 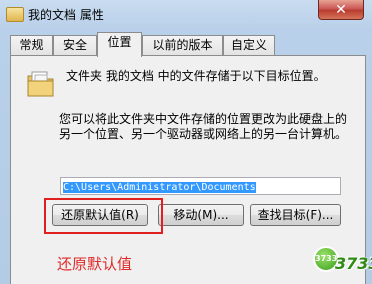 I want to click on restore-default-highlight, so click(x=103, y=216).